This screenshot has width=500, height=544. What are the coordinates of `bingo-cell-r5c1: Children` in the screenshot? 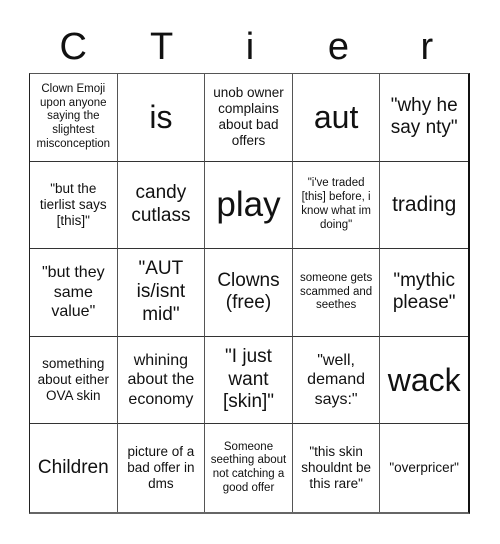 It's located at (74, 468).